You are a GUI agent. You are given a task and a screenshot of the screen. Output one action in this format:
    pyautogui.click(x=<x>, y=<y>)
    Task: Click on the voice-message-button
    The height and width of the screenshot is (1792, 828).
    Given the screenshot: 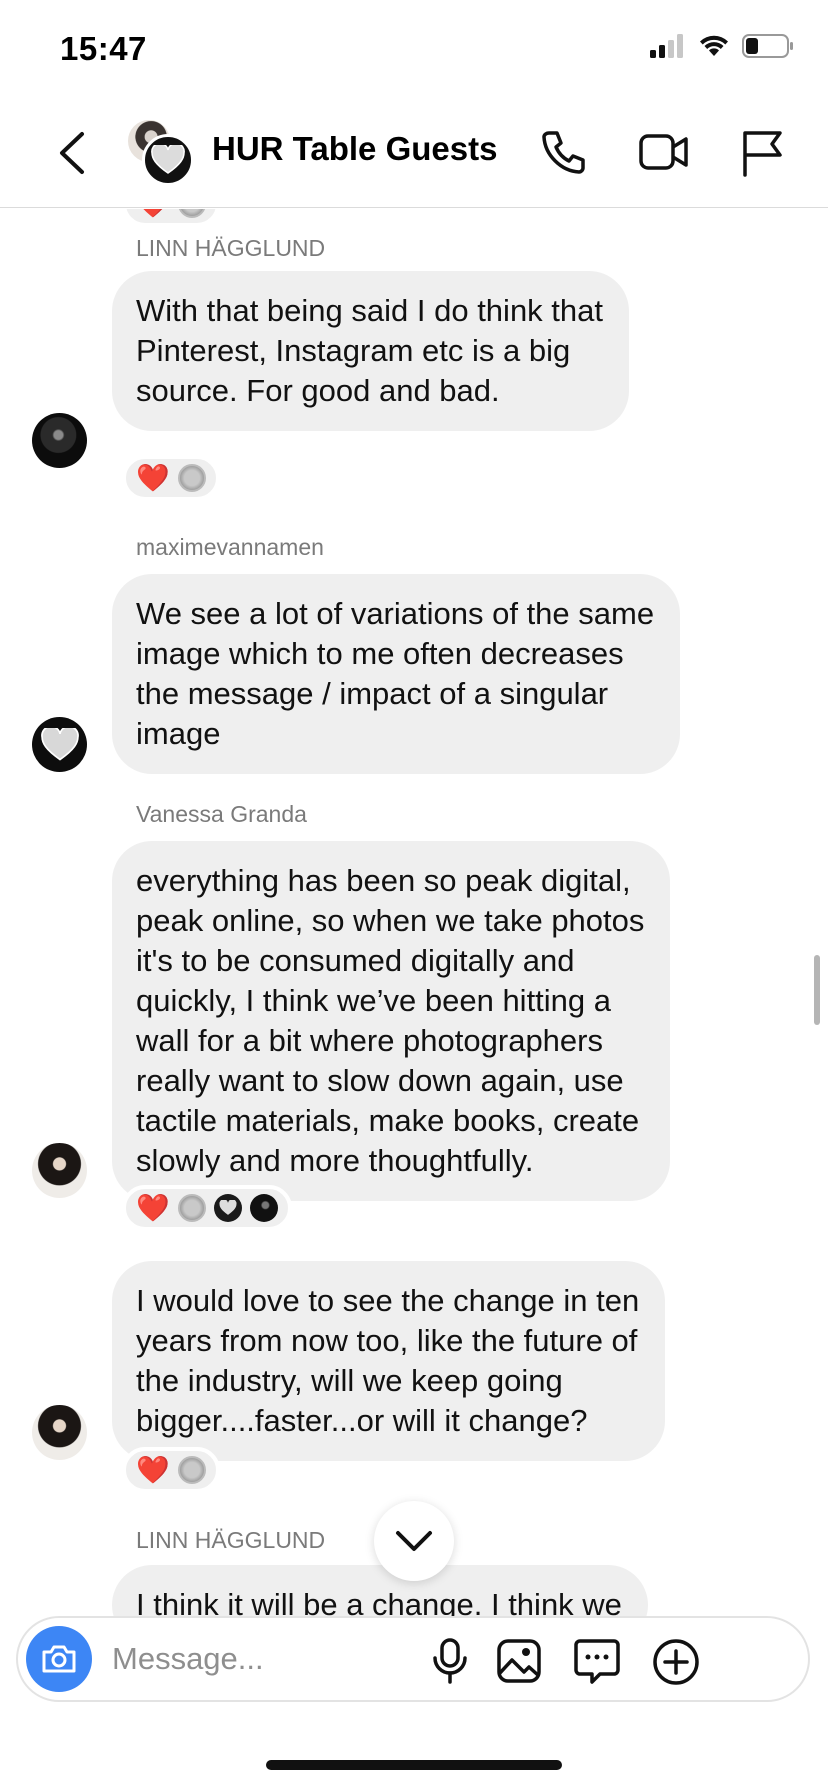 What is the action you would take?
    pyautogui.click(x=450, y=1663)
    